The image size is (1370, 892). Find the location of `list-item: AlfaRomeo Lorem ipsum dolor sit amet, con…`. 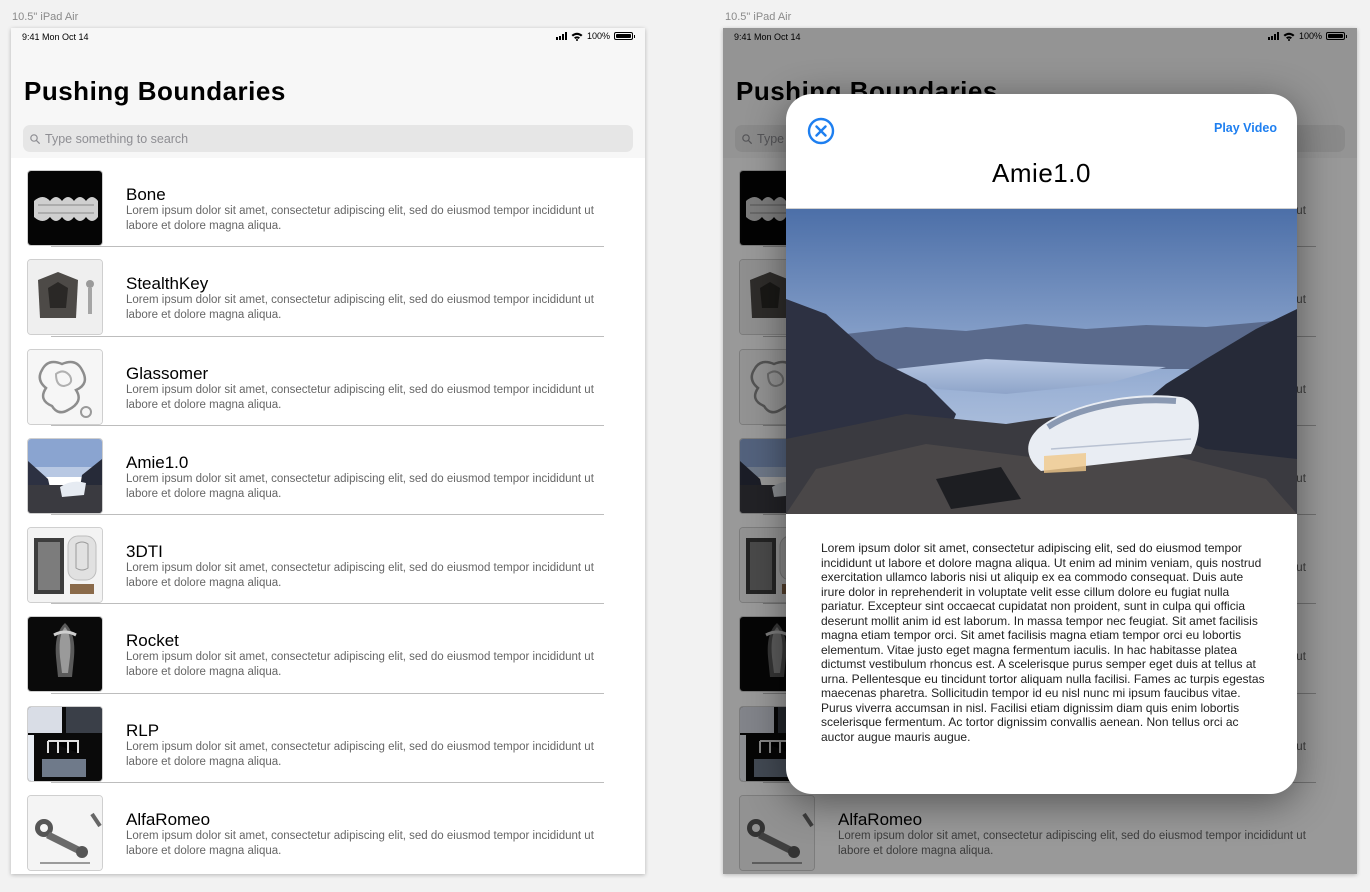

list-item: AlfaRomeo Lorem ipsum dolor sit amet, con… is located at coordinates (328, 827).